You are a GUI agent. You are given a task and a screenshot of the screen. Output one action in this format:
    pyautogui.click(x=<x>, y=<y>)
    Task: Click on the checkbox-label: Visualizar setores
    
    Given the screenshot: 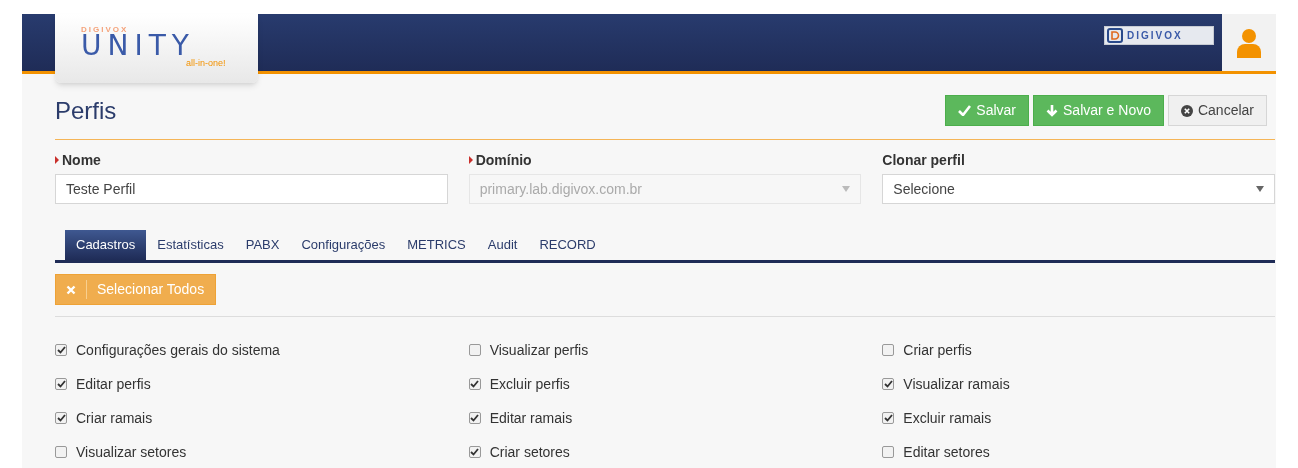 What is the action you would take?
    pyautogui.click(x=131, y=452)
    